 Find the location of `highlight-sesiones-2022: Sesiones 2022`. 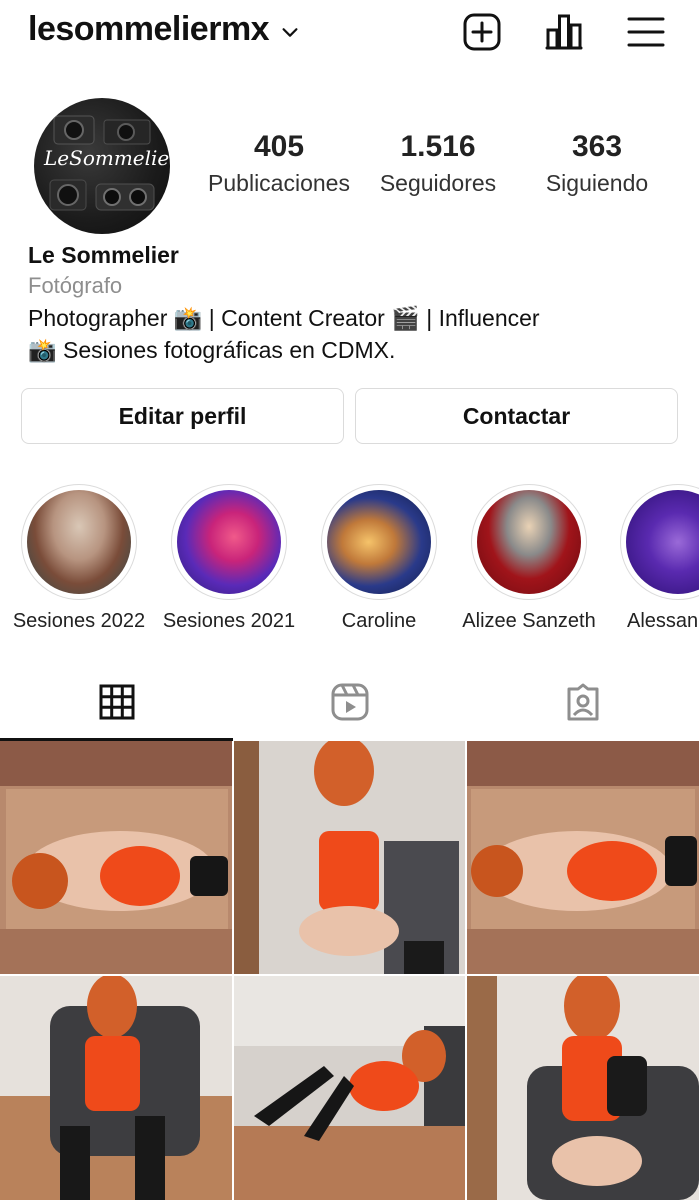

highlight-sesiones-2022: Sesiones 2022 is located at coordinates (79, 558).